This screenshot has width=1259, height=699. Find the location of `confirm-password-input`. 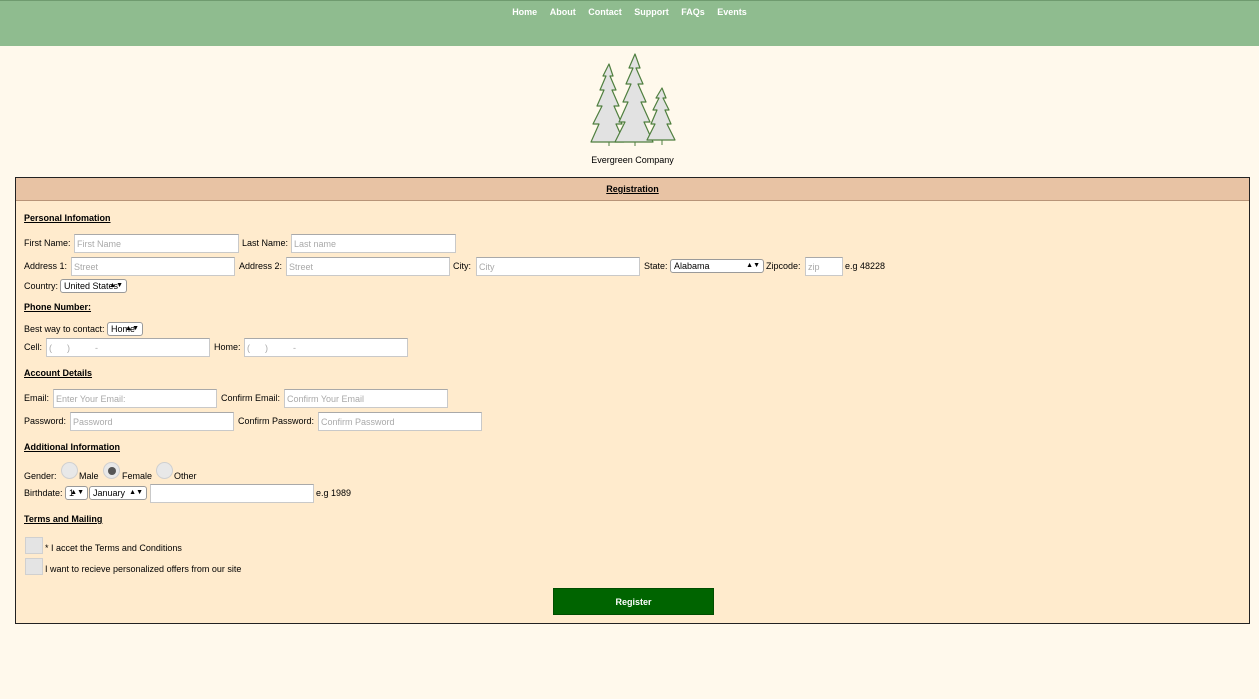

confirm-password-input is located at coordinates (400, 421).